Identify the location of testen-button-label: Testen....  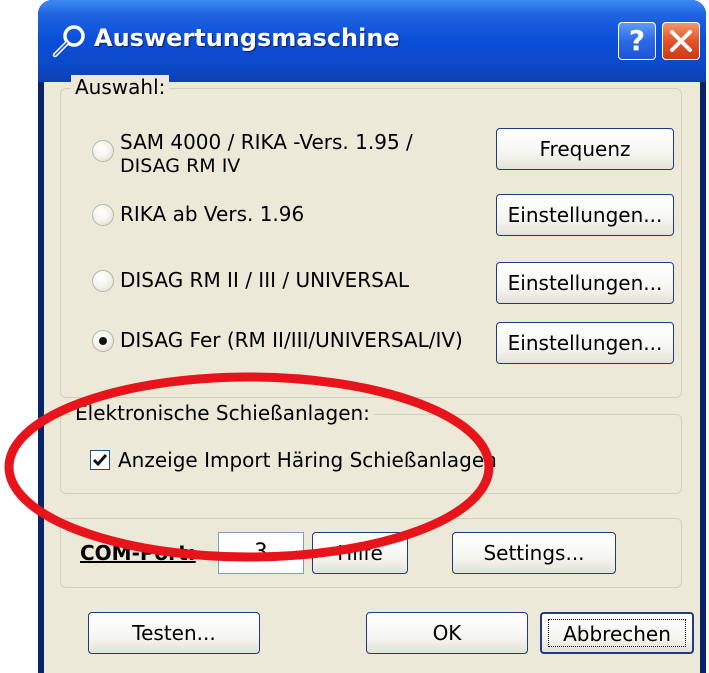
(174, 633).